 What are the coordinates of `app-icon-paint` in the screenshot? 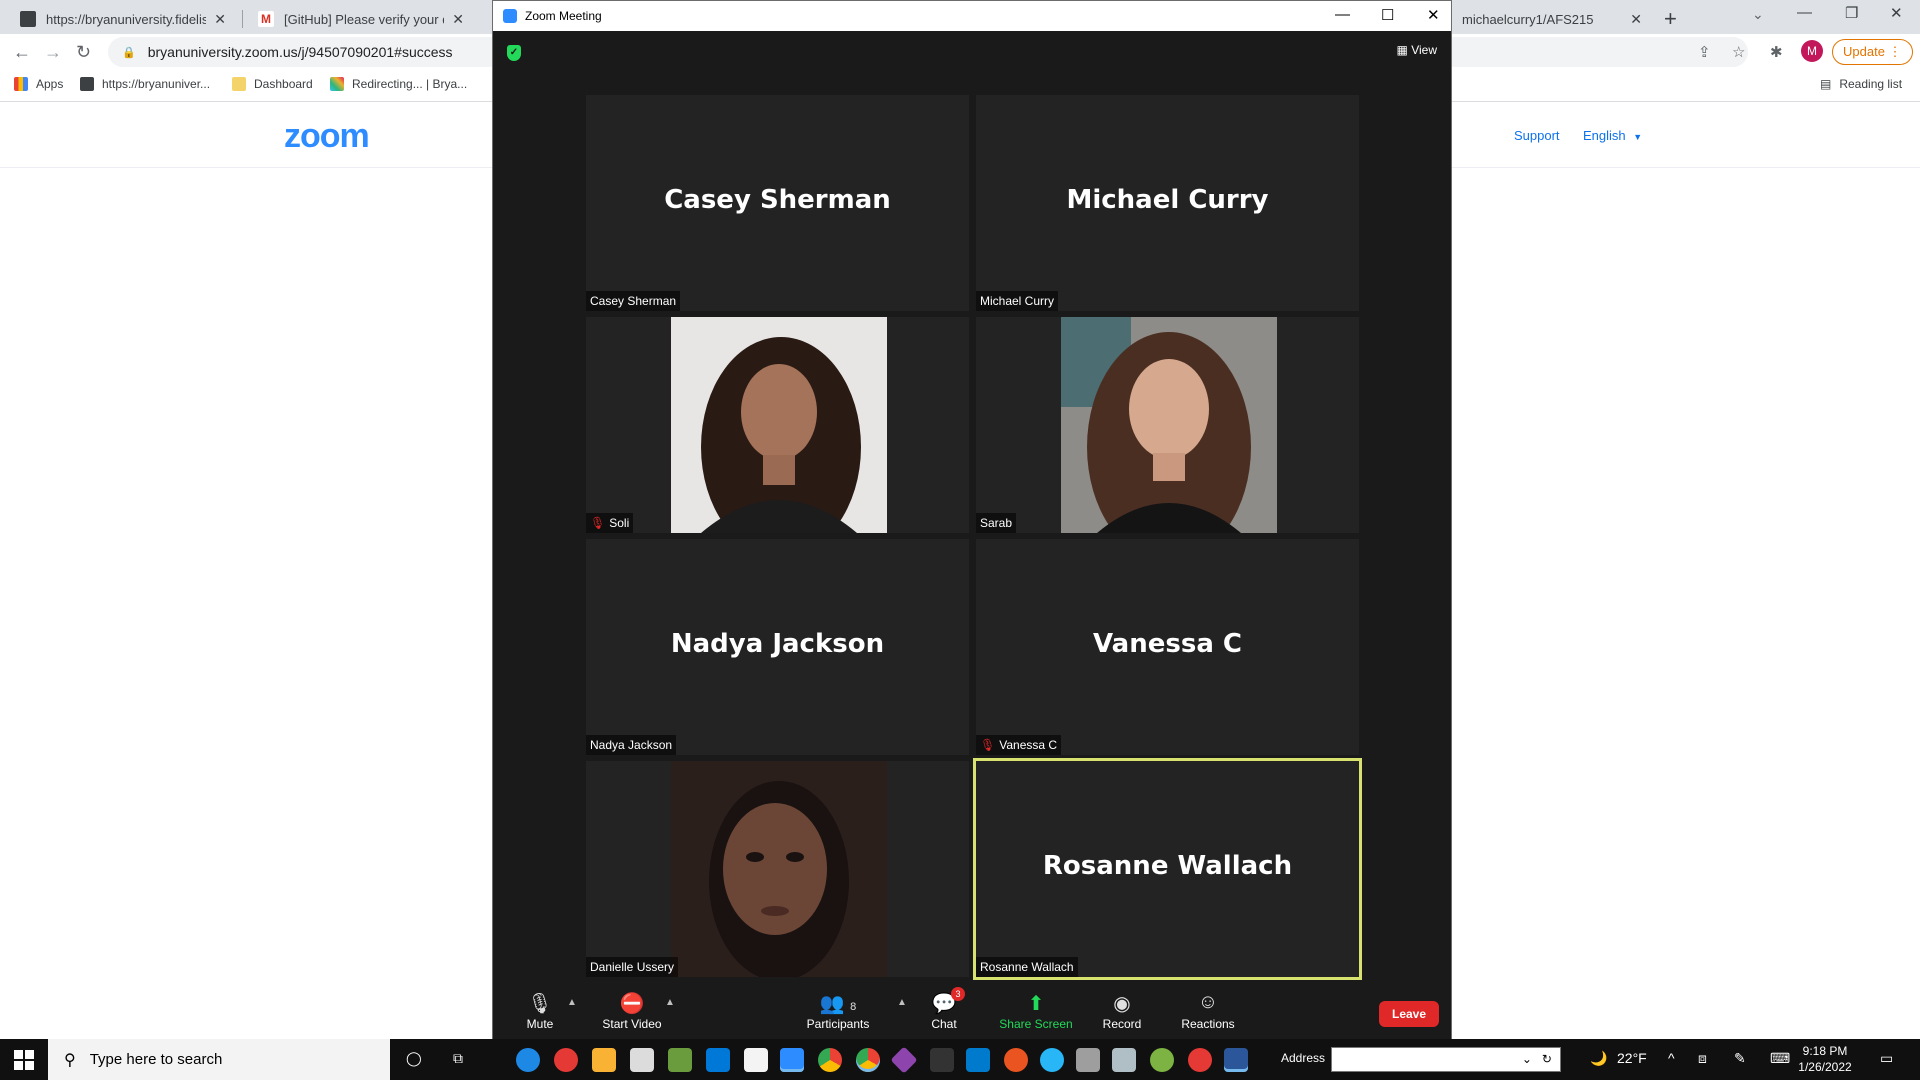 It's located at (1162, 1060).